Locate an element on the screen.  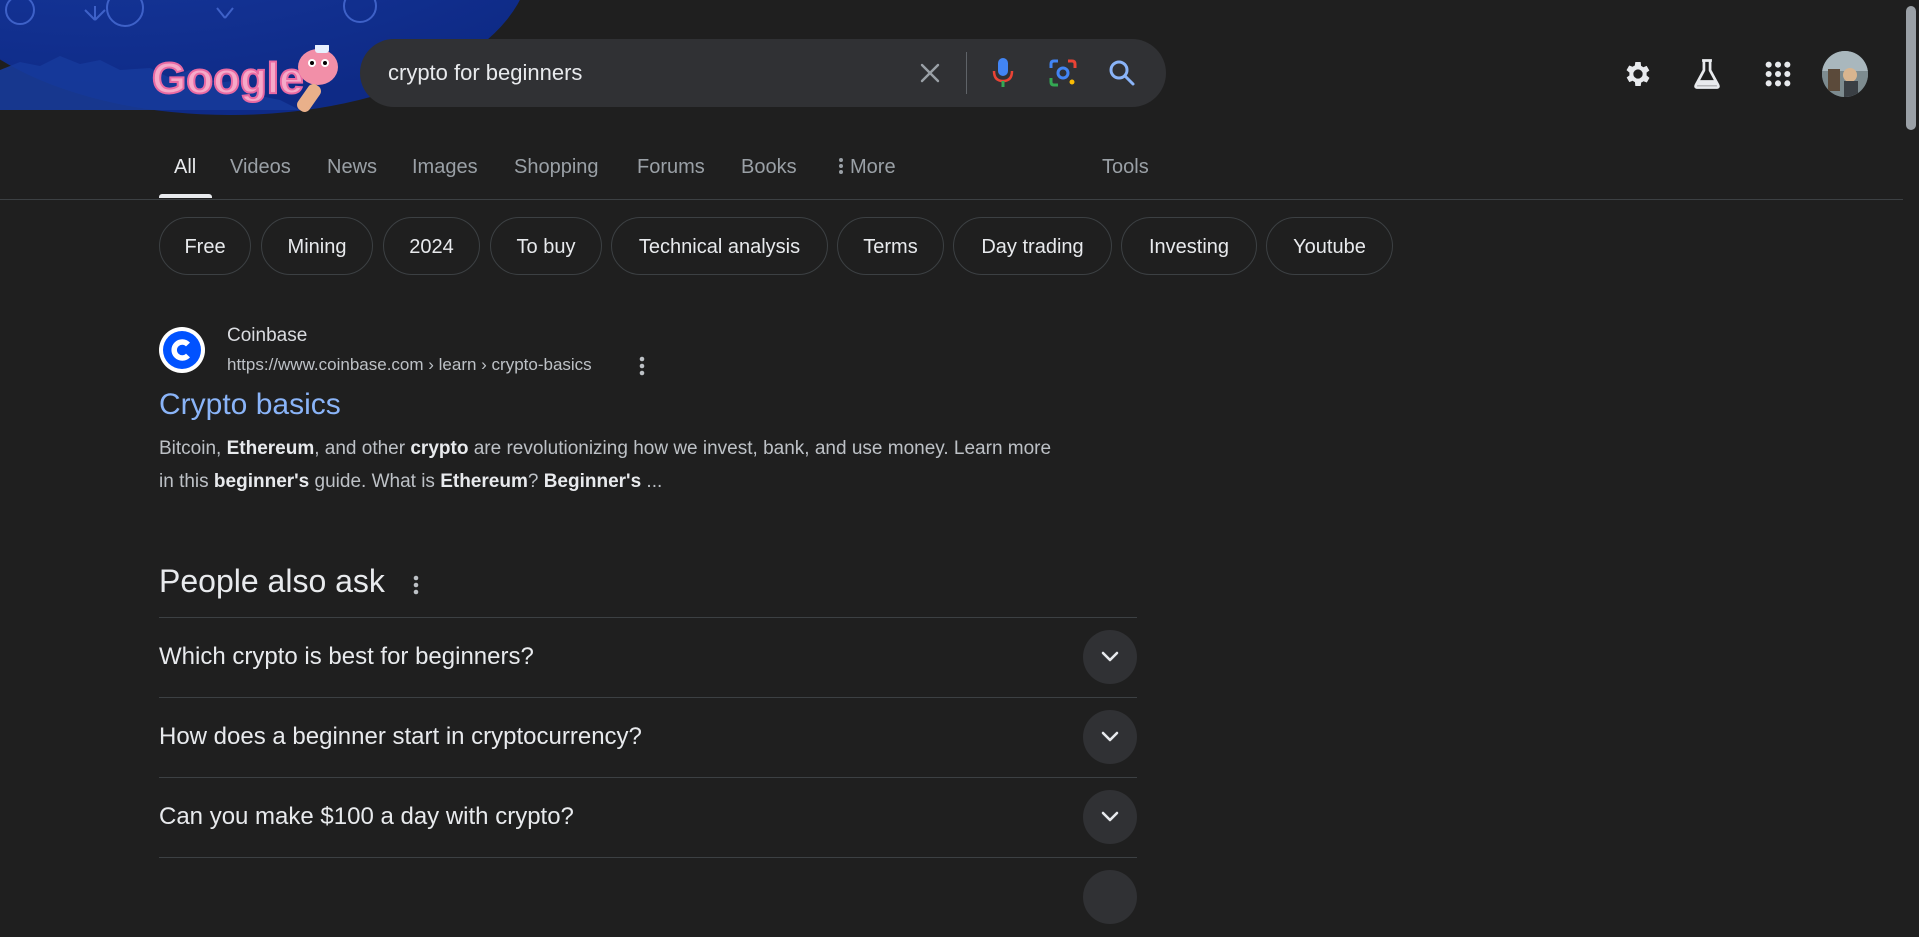
snippet-text: Bitcoin, is located at coordinates (193, 448).